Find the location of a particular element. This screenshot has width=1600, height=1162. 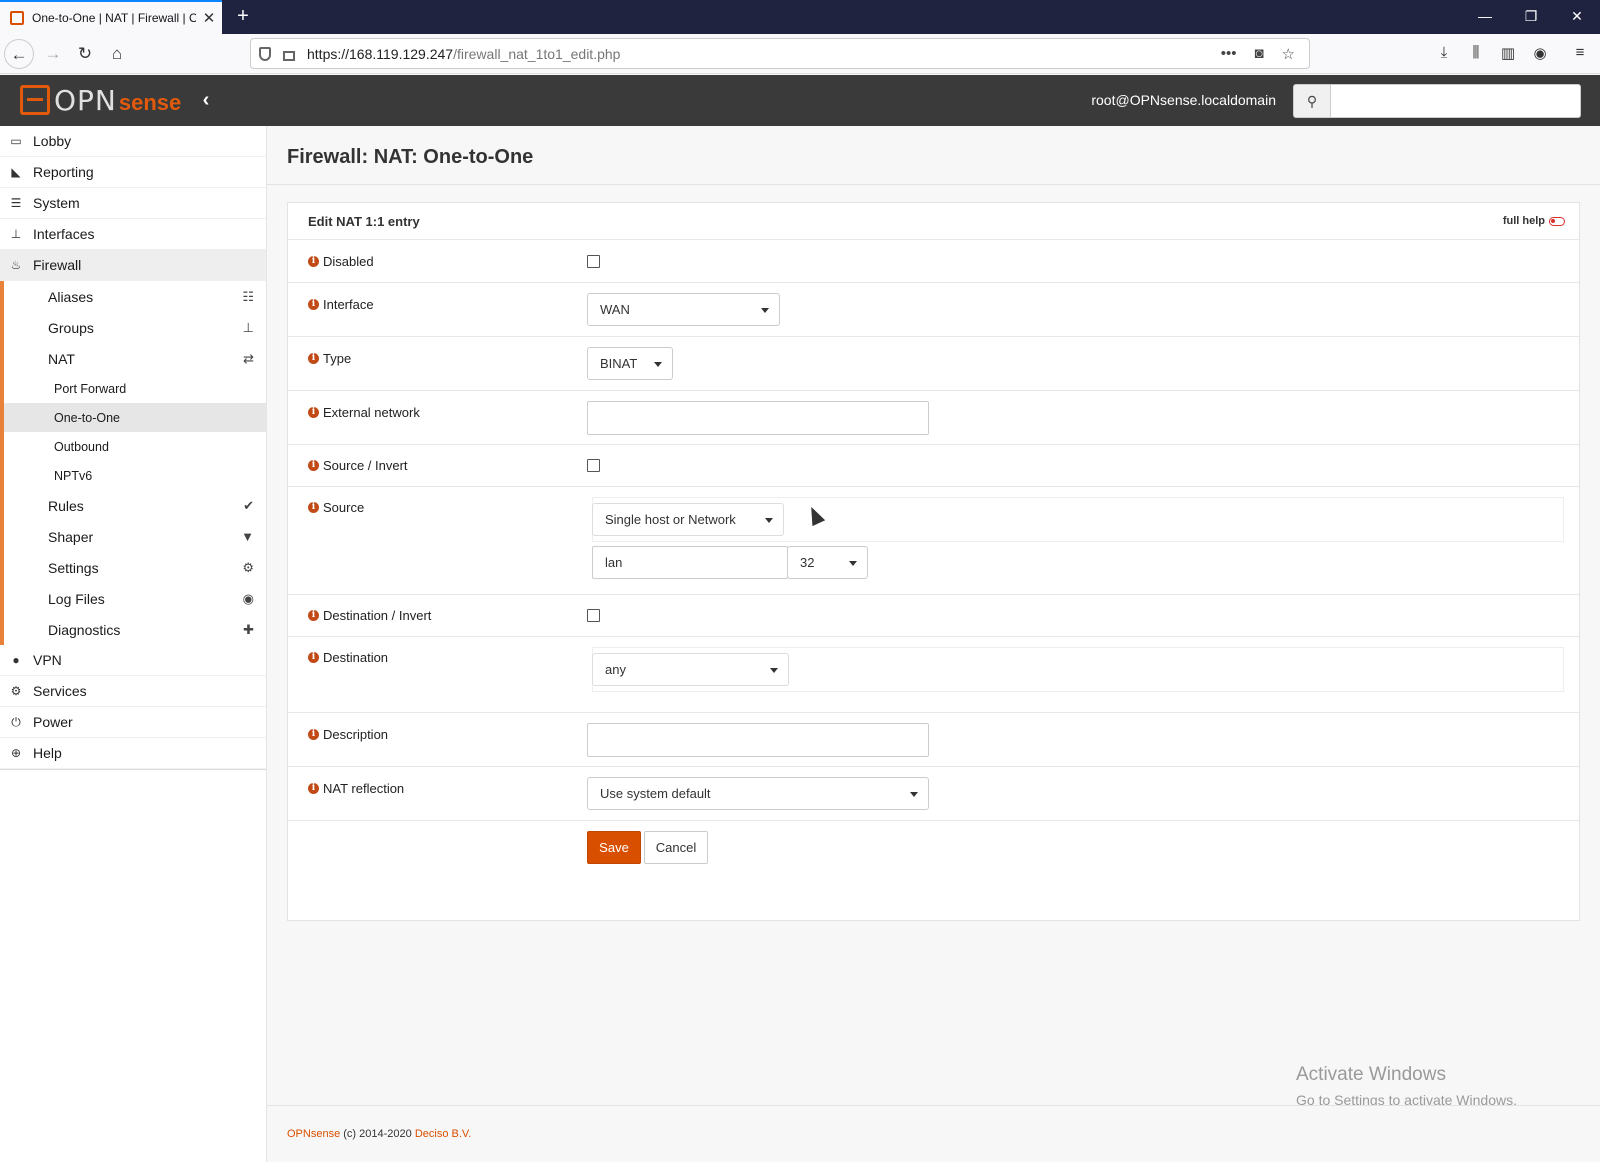

label-source: i Source is located at coordinates (336, 507).